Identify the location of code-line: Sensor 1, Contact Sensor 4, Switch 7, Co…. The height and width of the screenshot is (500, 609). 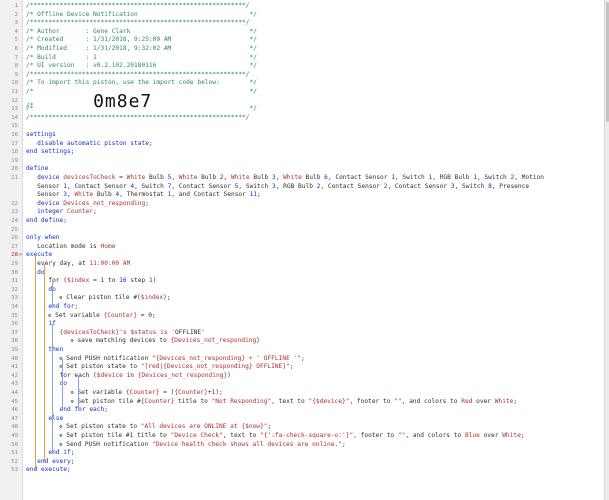
(277, 187).